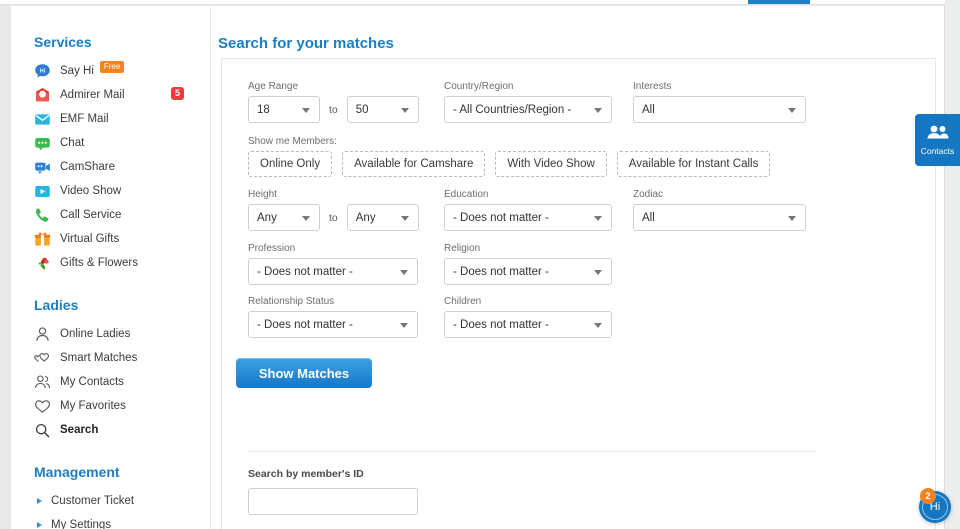 The width and height of the screenshot is (960, 529). Describe the element at coordinates (333, 109) in the screenshot. I see `age-range-to-label: to` at that location.